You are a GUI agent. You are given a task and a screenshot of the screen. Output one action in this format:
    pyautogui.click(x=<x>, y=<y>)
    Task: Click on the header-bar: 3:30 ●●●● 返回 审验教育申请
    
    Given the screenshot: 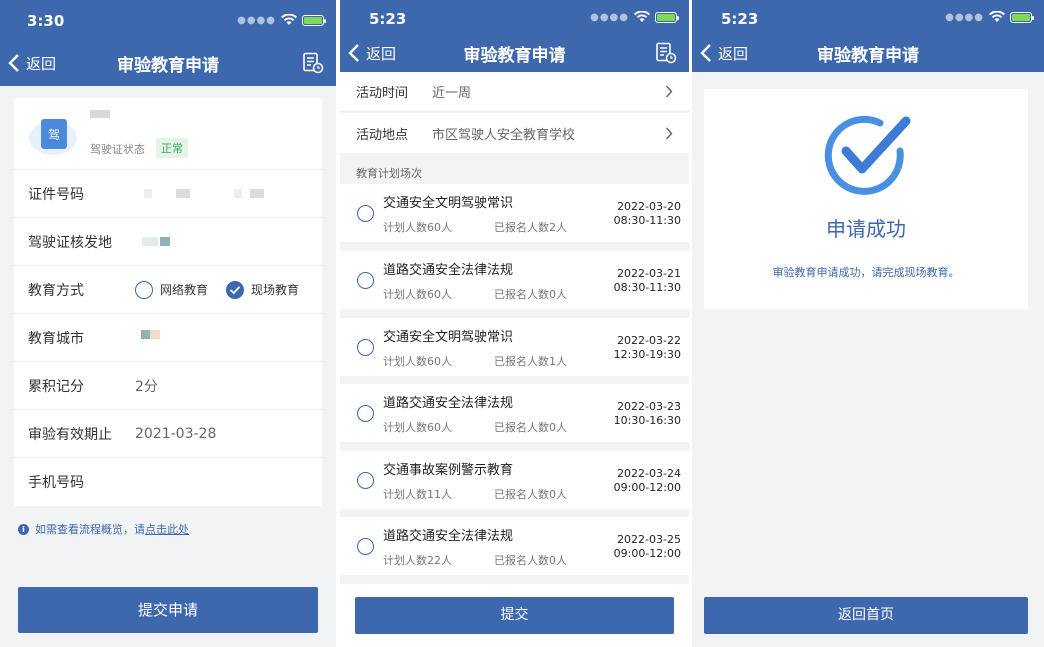 What is the action you would take?
    pyautogui.click(x=168, y=43)
    